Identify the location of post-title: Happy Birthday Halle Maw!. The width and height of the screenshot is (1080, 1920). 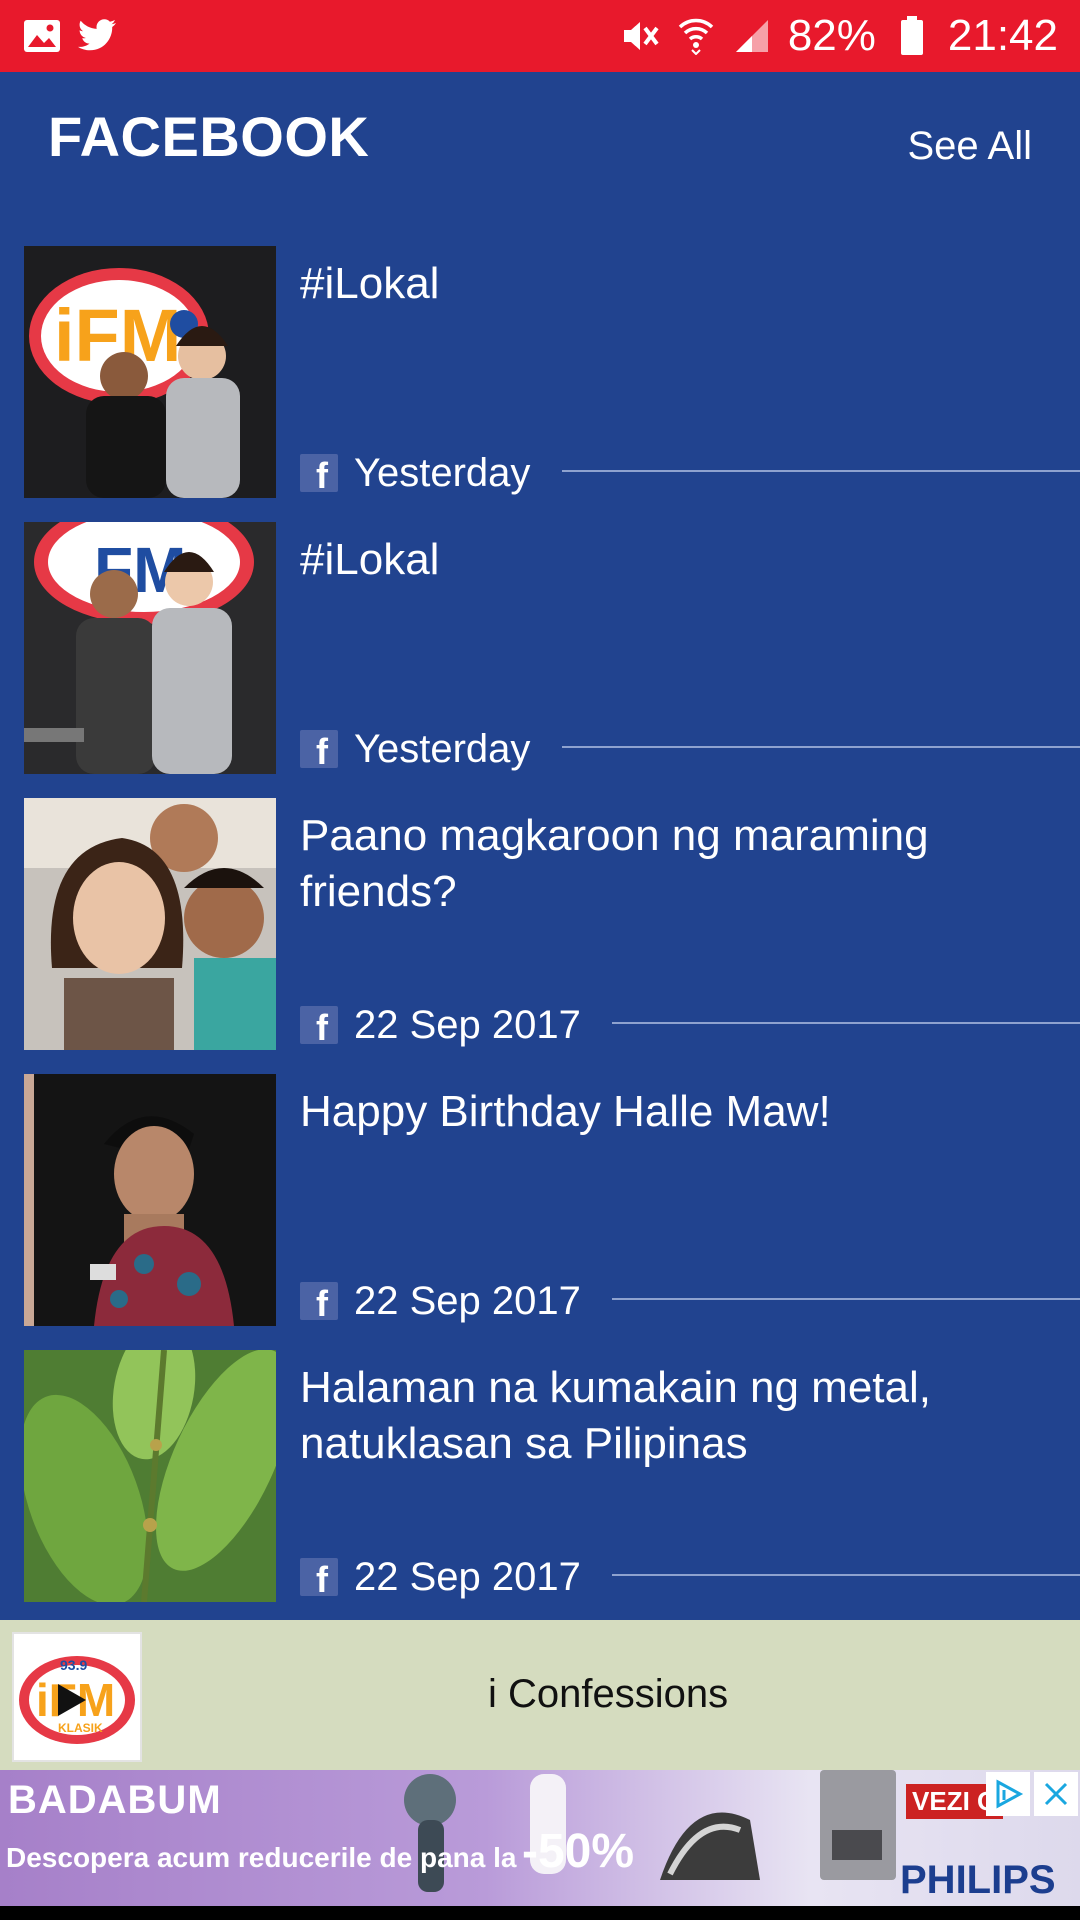
(565, 1111).